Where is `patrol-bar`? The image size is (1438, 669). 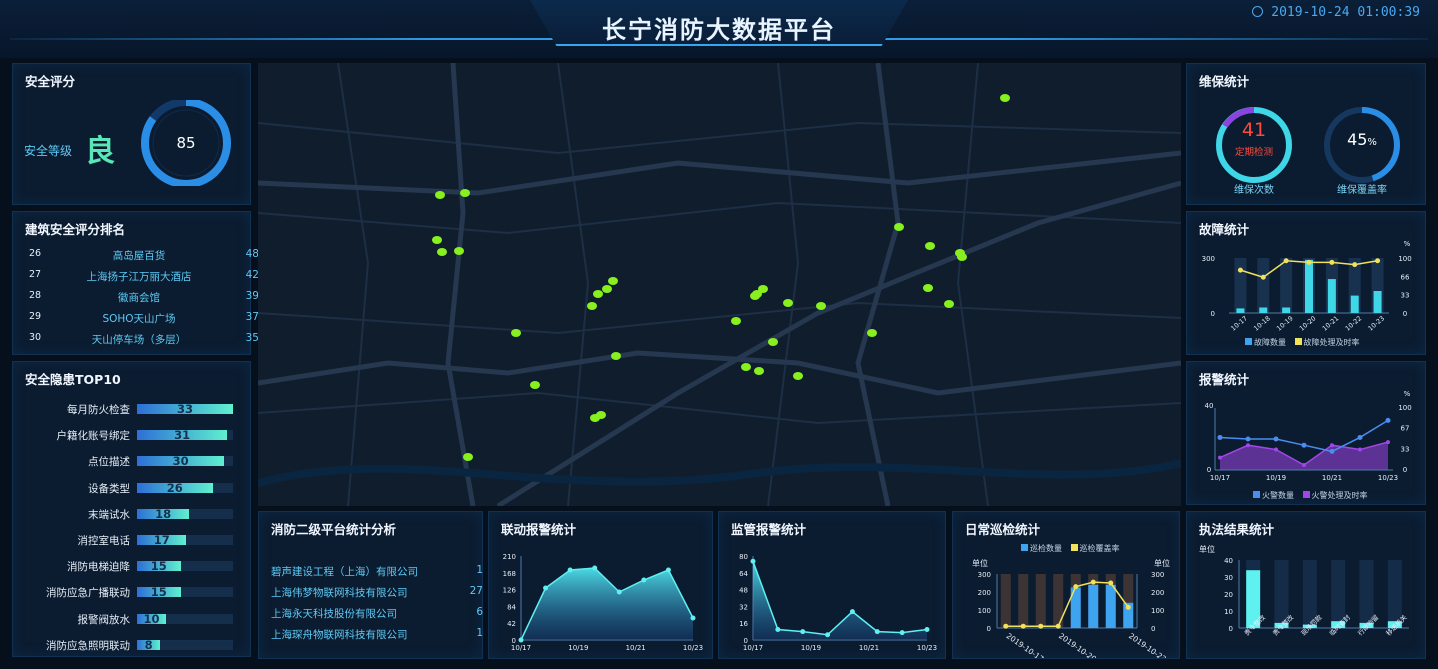 patrol-bar is located at coordinates (1093, 606).